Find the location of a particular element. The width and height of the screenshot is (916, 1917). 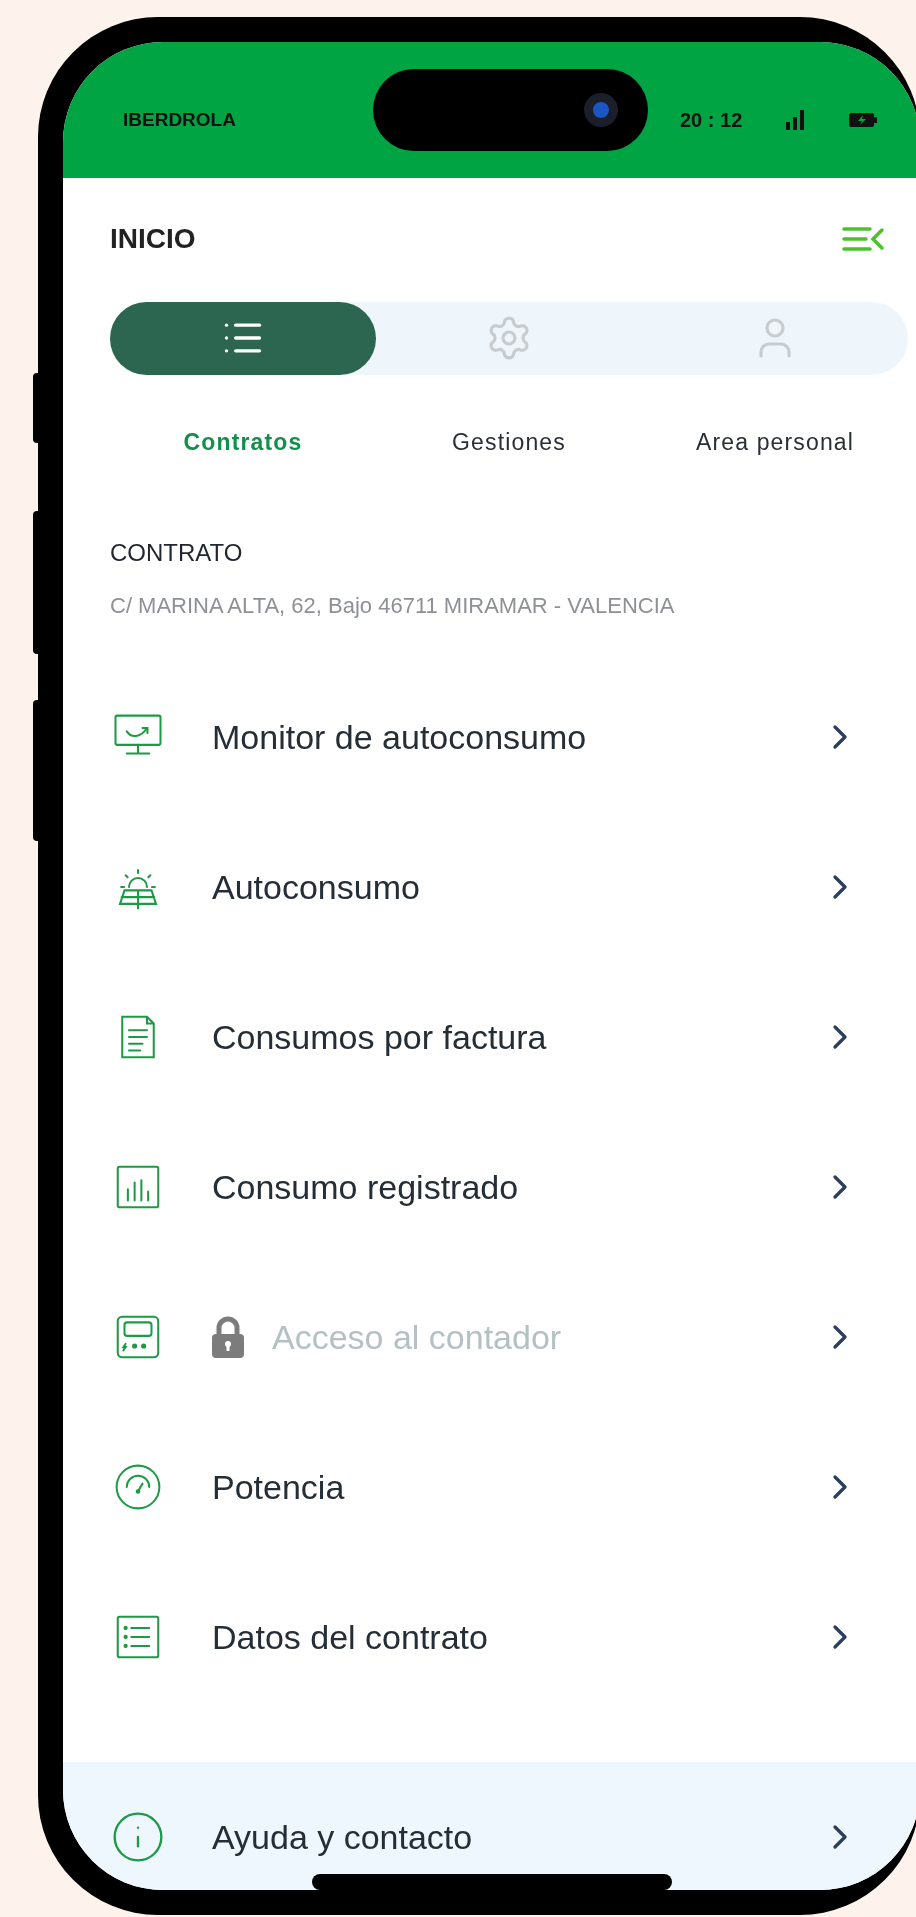

menu-item: Datos del contrato is located at coordinates (489, 1637).